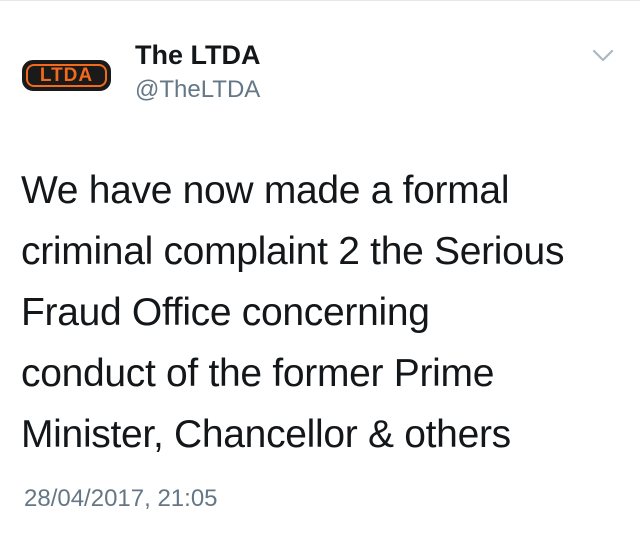 The height and width of the screenshot is (540, 640). What do you see at coordinates (258, 373) in the screenshot?
I see `tweet-text-line: conduct of the former Prime` at bounding box center [258, 373].